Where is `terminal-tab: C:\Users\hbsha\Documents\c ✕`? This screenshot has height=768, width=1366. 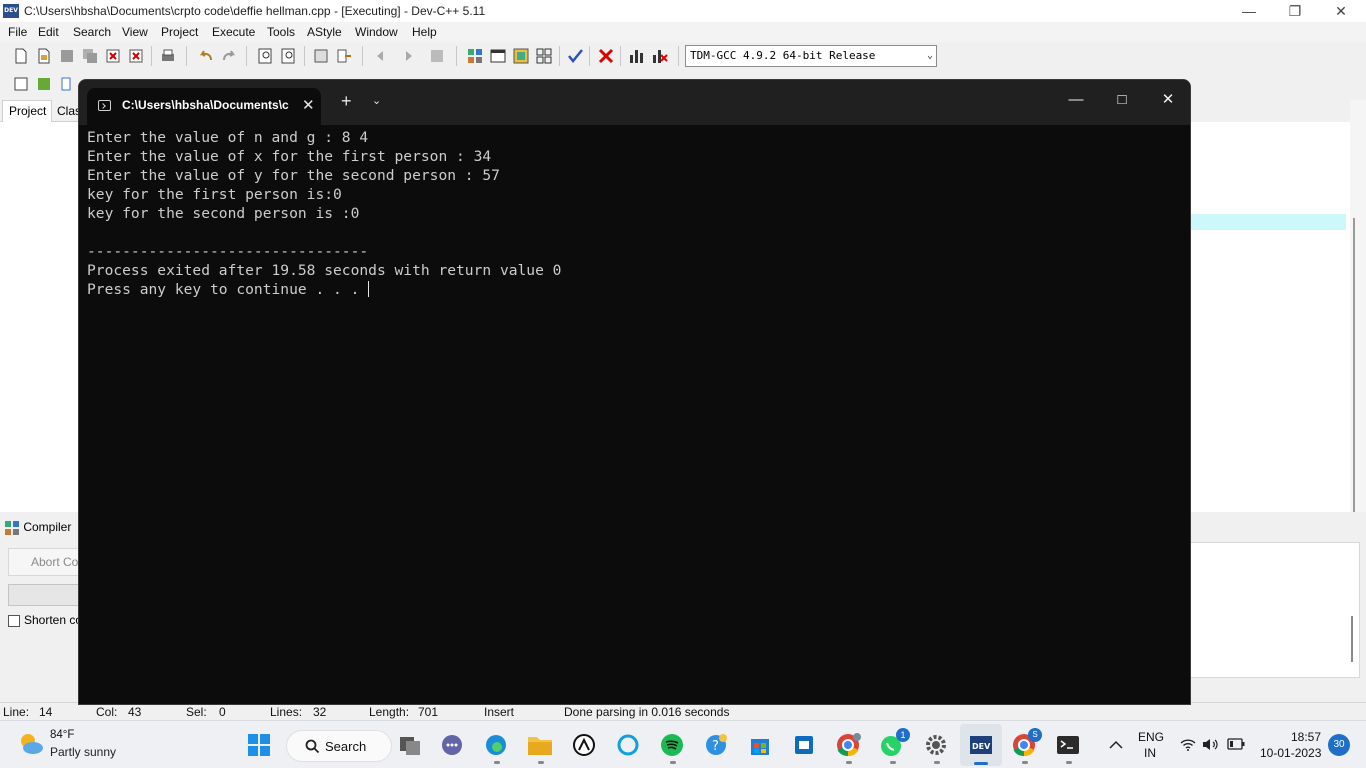 terminal-tab: C:\Users\hbsha\Documents\c ✕ is located at coordinates (204, 106).